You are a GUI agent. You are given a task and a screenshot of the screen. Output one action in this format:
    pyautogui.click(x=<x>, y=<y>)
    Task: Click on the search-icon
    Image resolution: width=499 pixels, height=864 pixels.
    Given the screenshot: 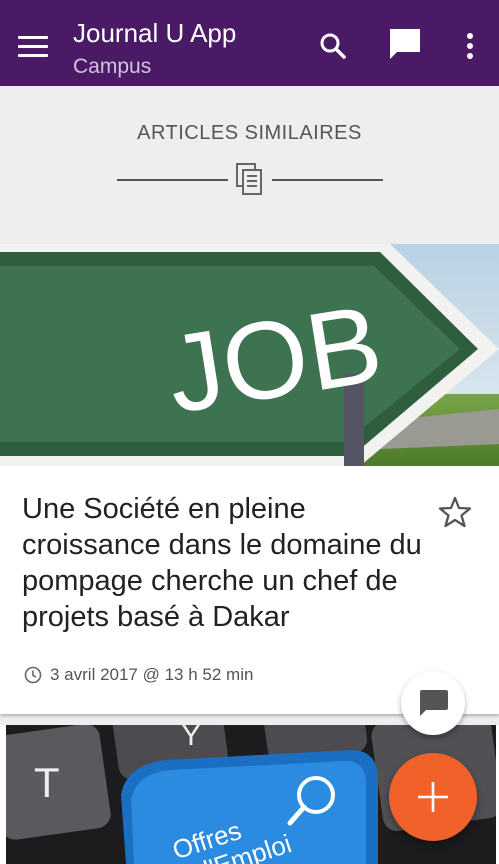 What is the action you would take?
    pyautogui.click(x=333, y=46)
    